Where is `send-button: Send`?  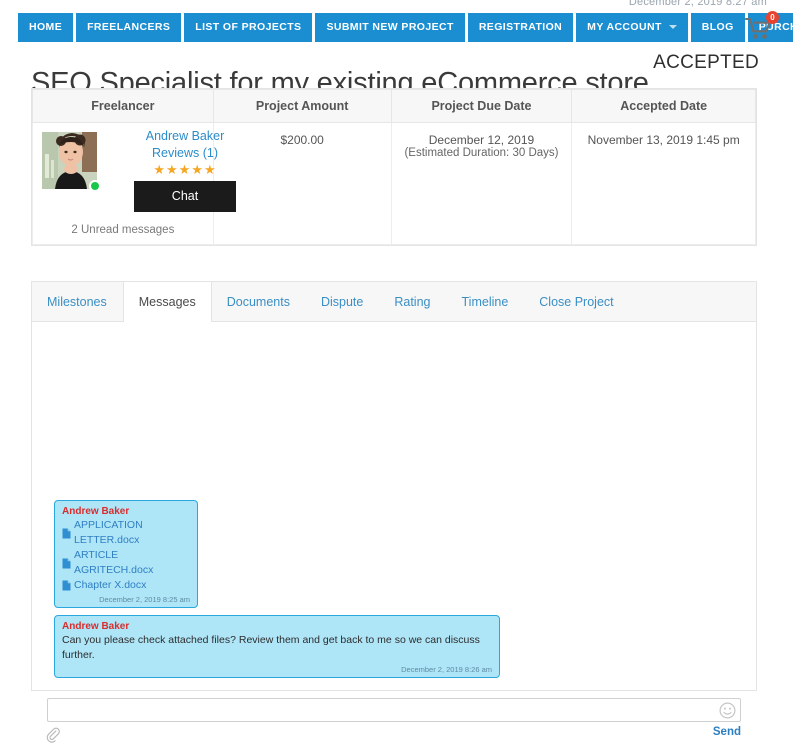
send-button: Send is located at coordinates (727, 732).